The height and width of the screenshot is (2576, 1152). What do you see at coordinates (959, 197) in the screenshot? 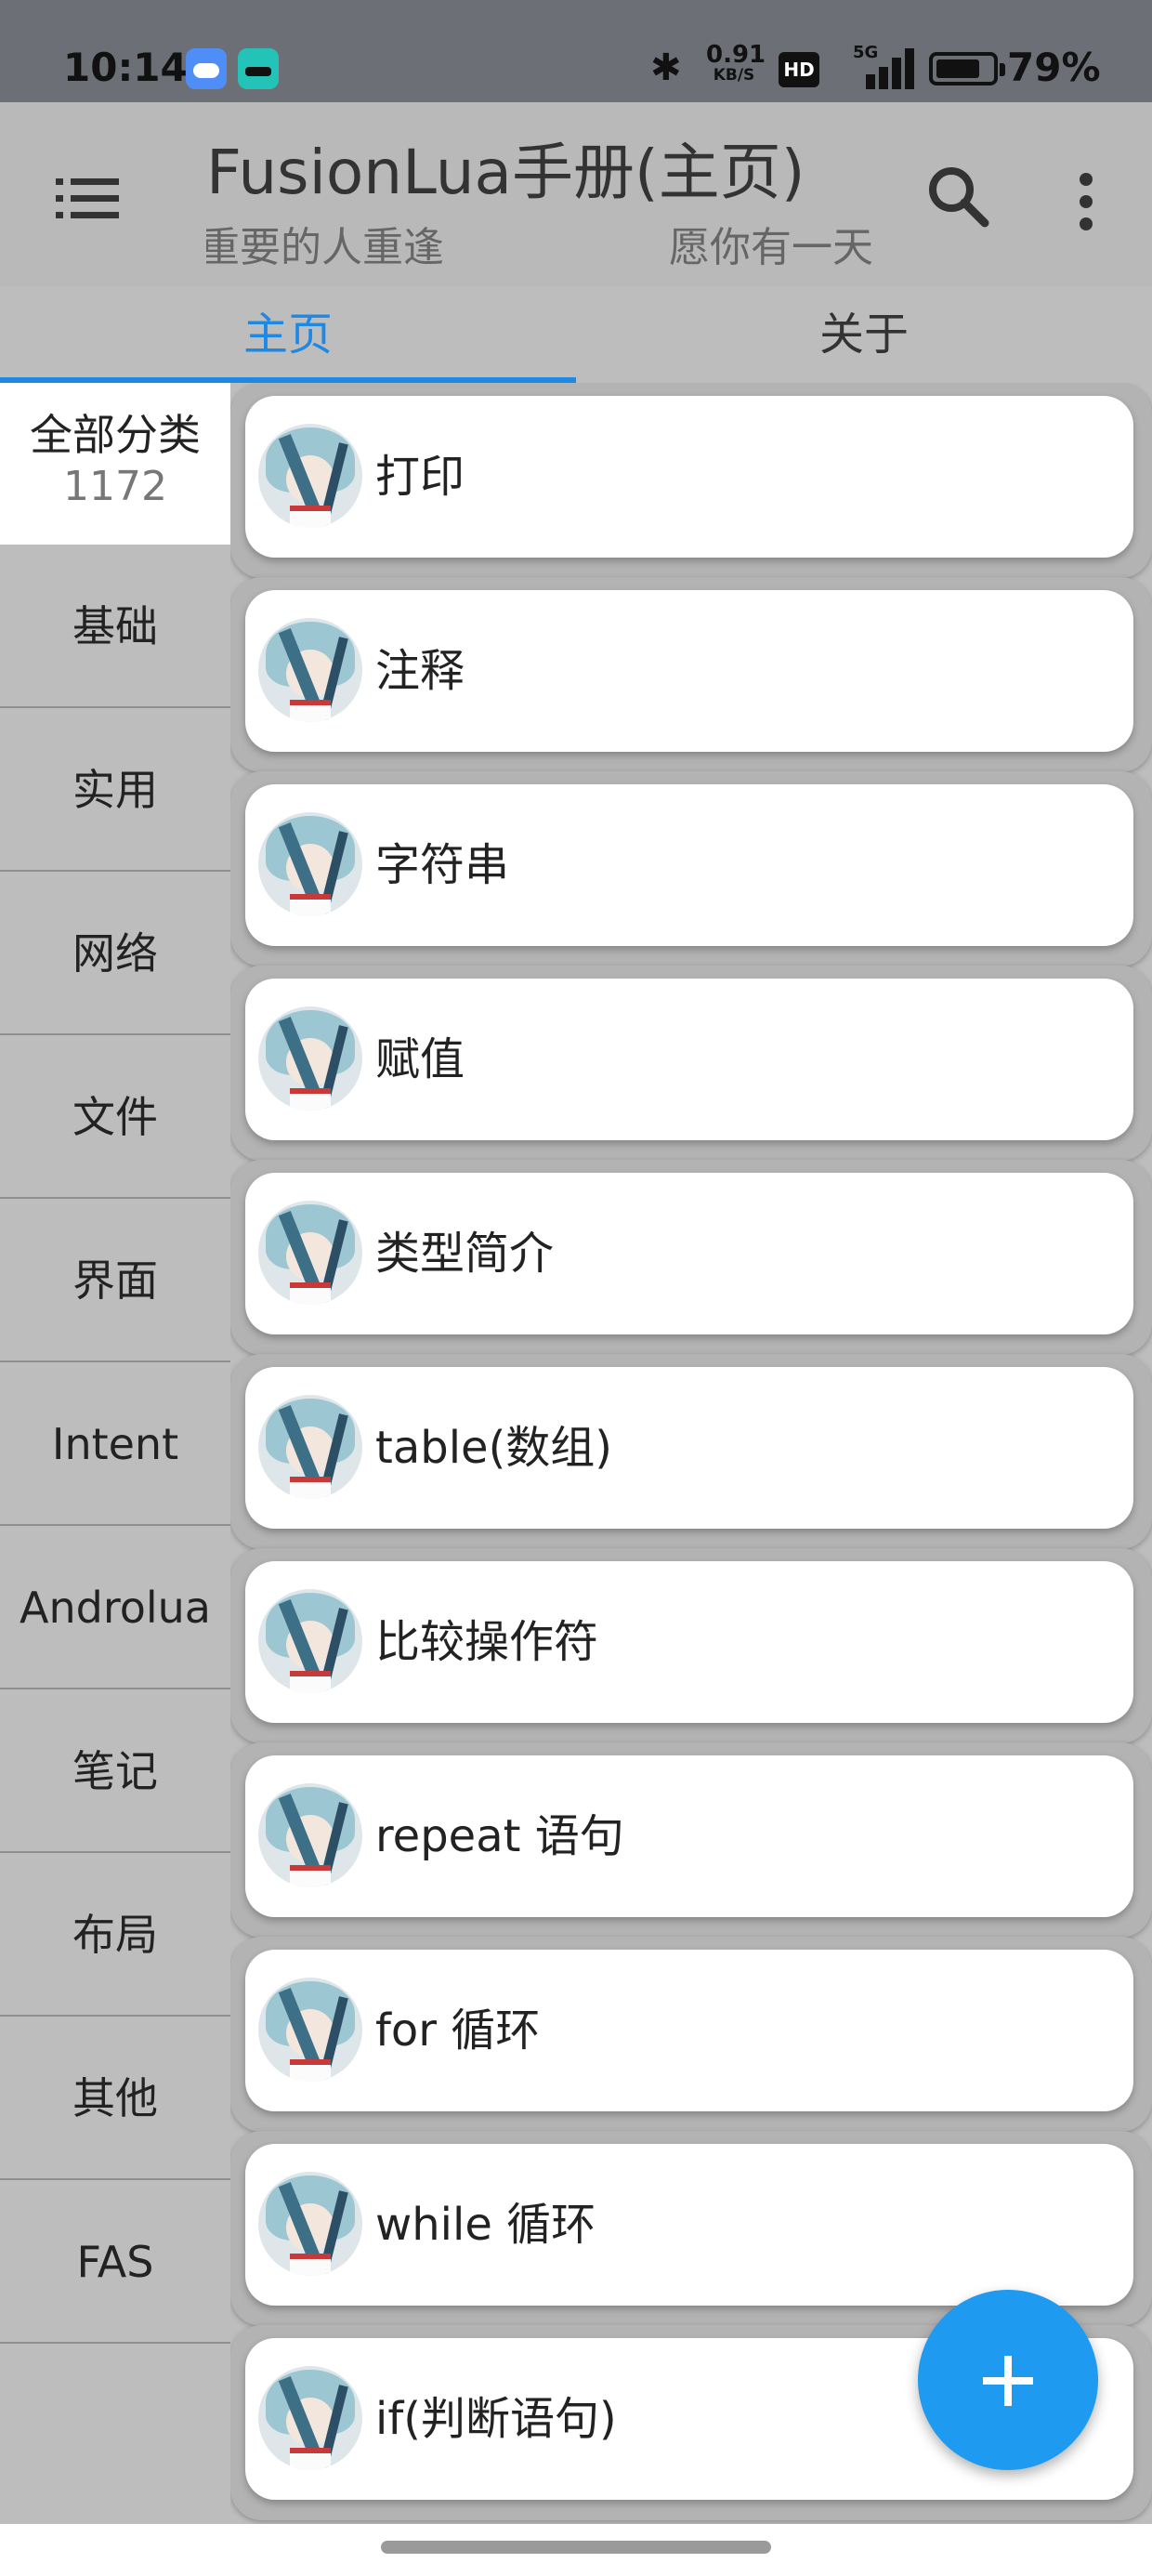
I see `search-icon` at bounding box center [959, 197].